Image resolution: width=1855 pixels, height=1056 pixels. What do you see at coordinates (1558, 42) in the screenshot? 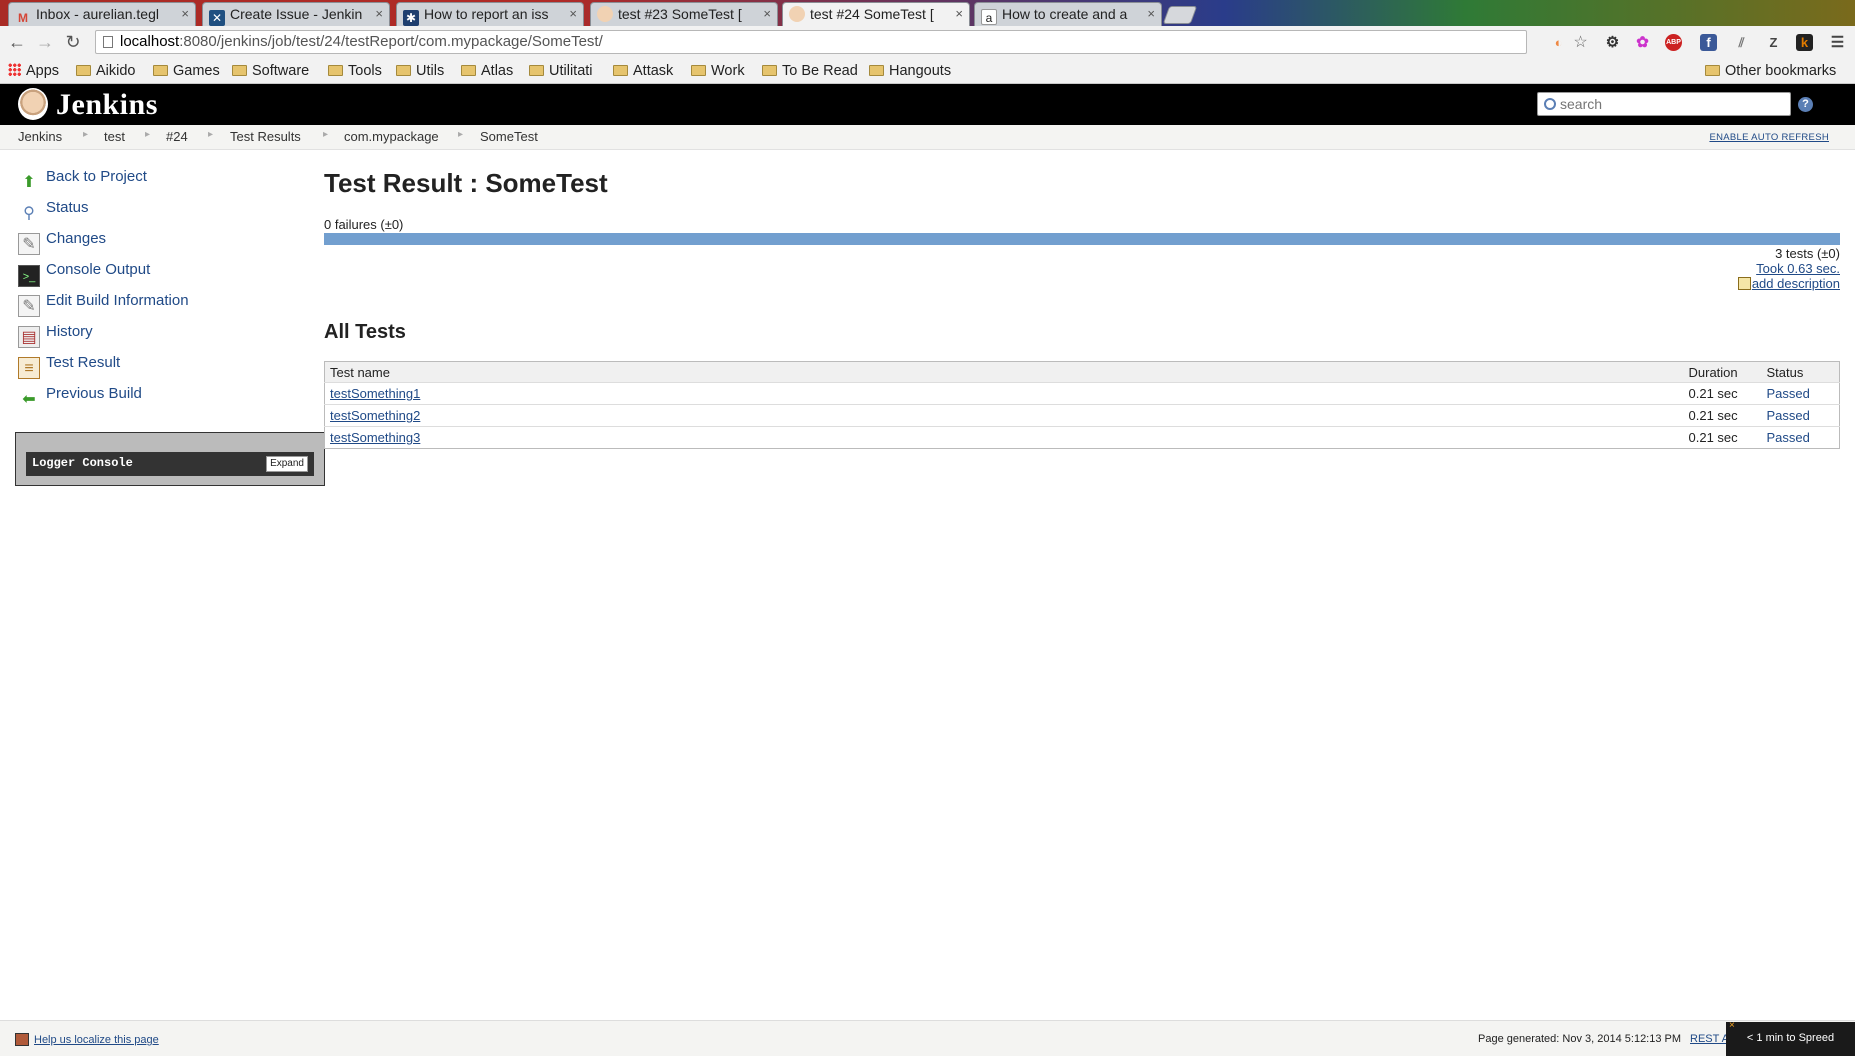
I see `color-picker-icon: ◐` at bounding box center [1558, 42].